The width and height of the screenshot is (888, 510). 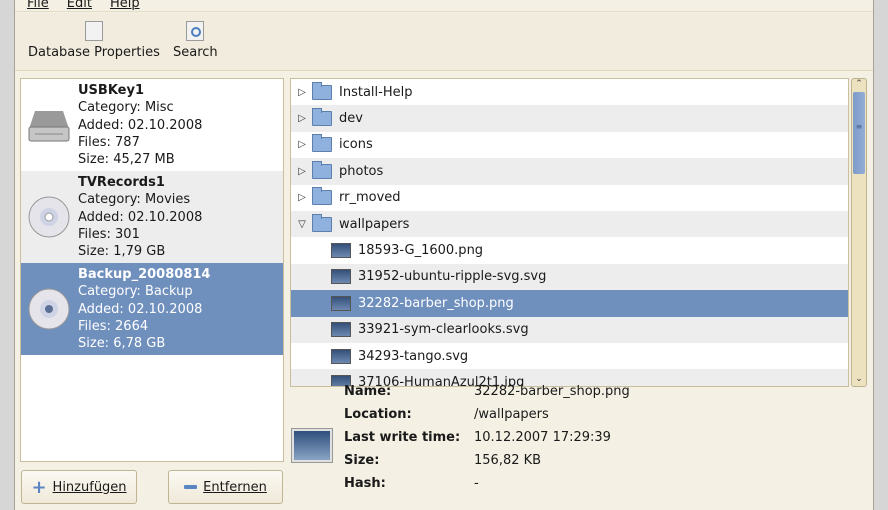 I want to click on menu-bar: File Edit Help, so click(x=444, y=6).